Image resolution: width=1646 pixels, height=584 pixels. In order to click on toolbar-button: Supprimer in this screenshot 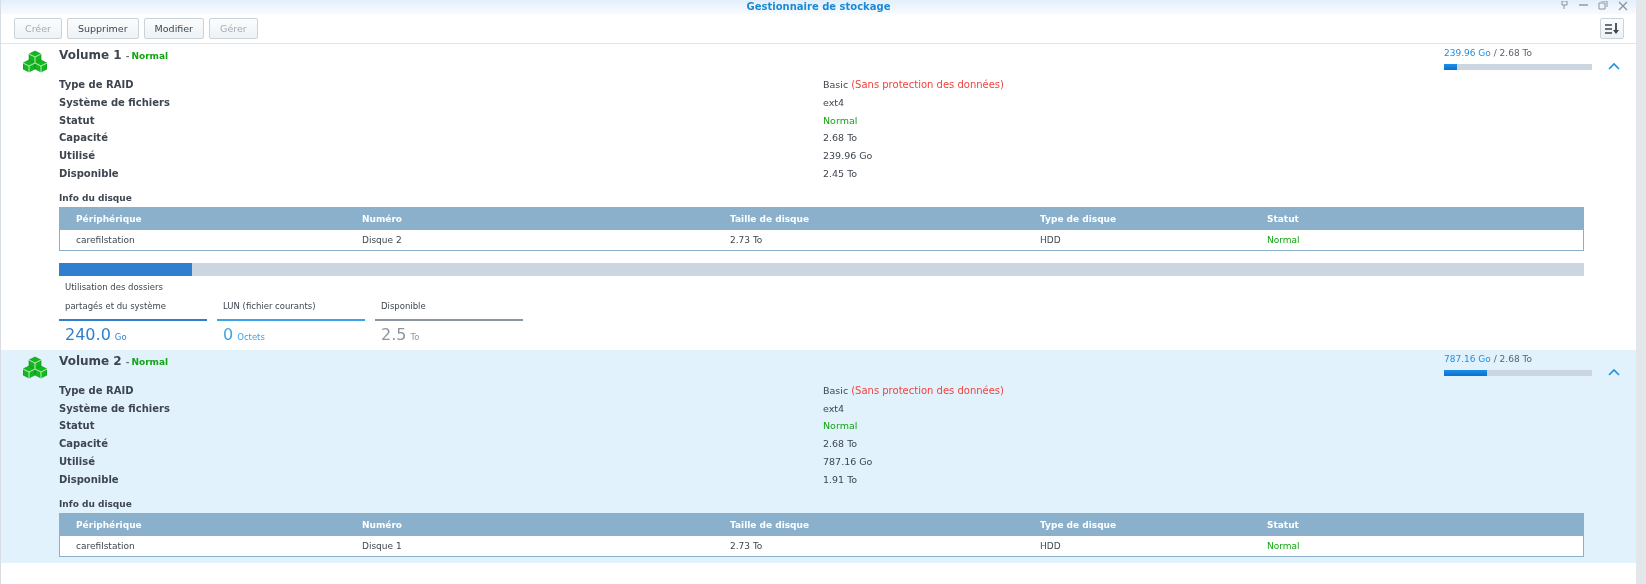, I will do `click(102, 28)`.